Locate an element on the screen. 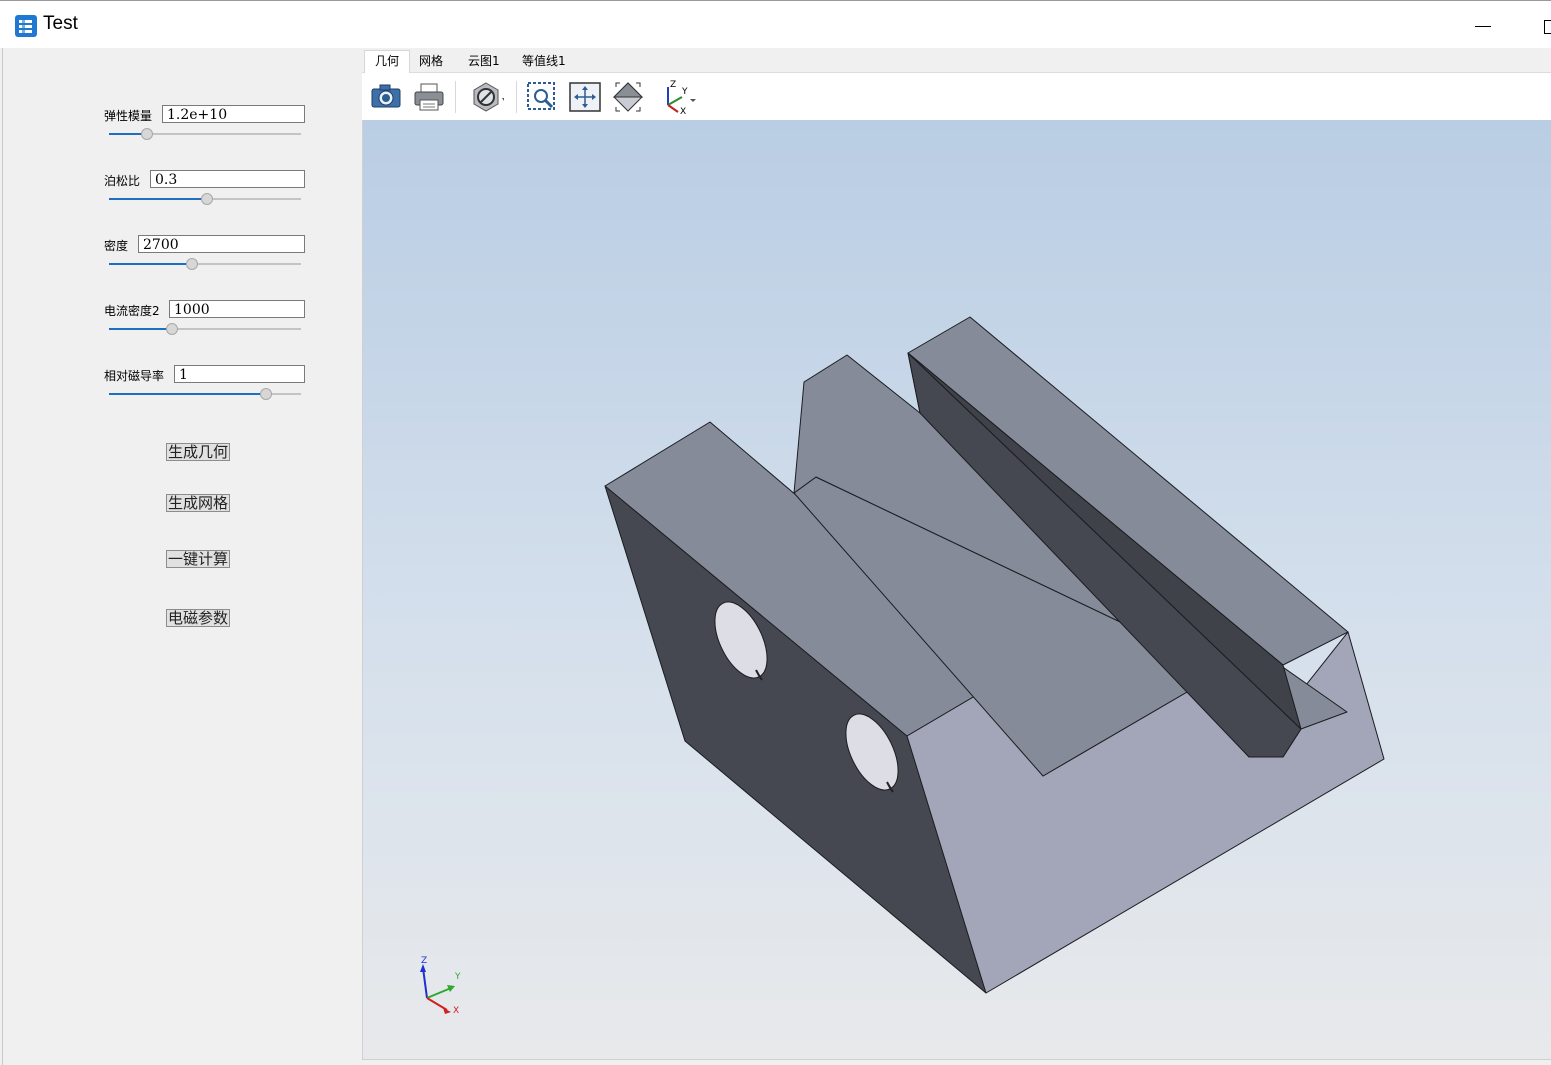 This screenshot has height=1065, width=1551. elastic-modulus-input: 1.2e+10 is located at coordinates (233, 114).